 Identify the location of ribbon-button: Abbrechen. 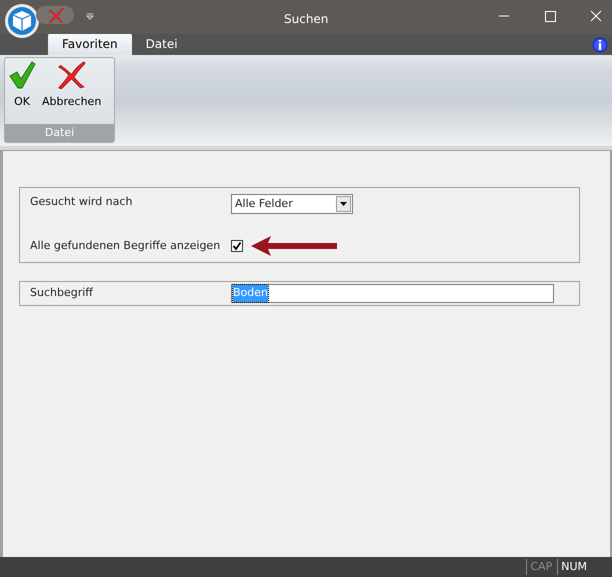
(71, 85).